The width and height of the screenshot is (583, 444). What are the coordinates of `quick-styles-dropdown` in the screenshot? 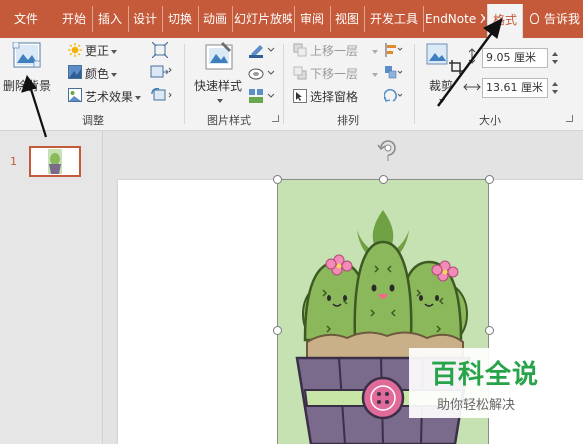 It's located at (219, 100).